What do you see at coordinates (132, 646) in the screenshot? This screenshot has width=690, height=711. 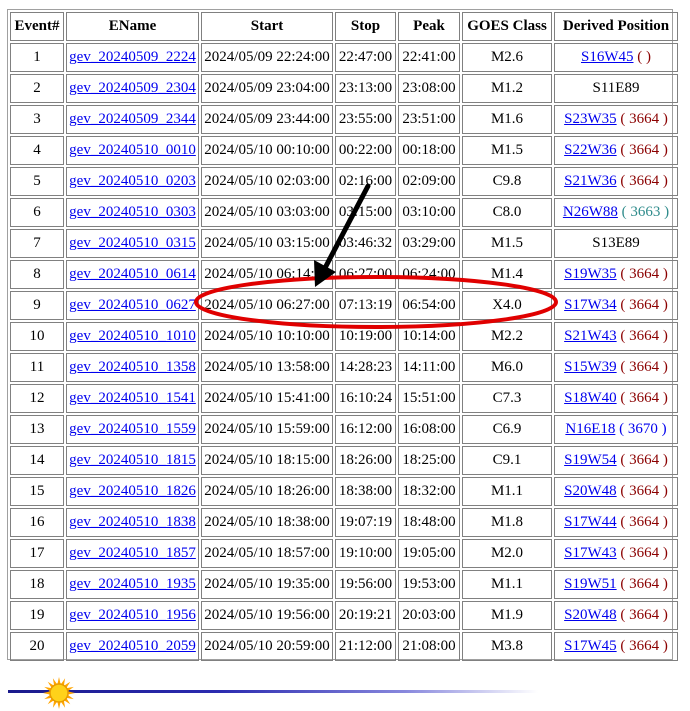 I see `event-name-link: gev_20240510_2059` at bounding box center [132, 646].